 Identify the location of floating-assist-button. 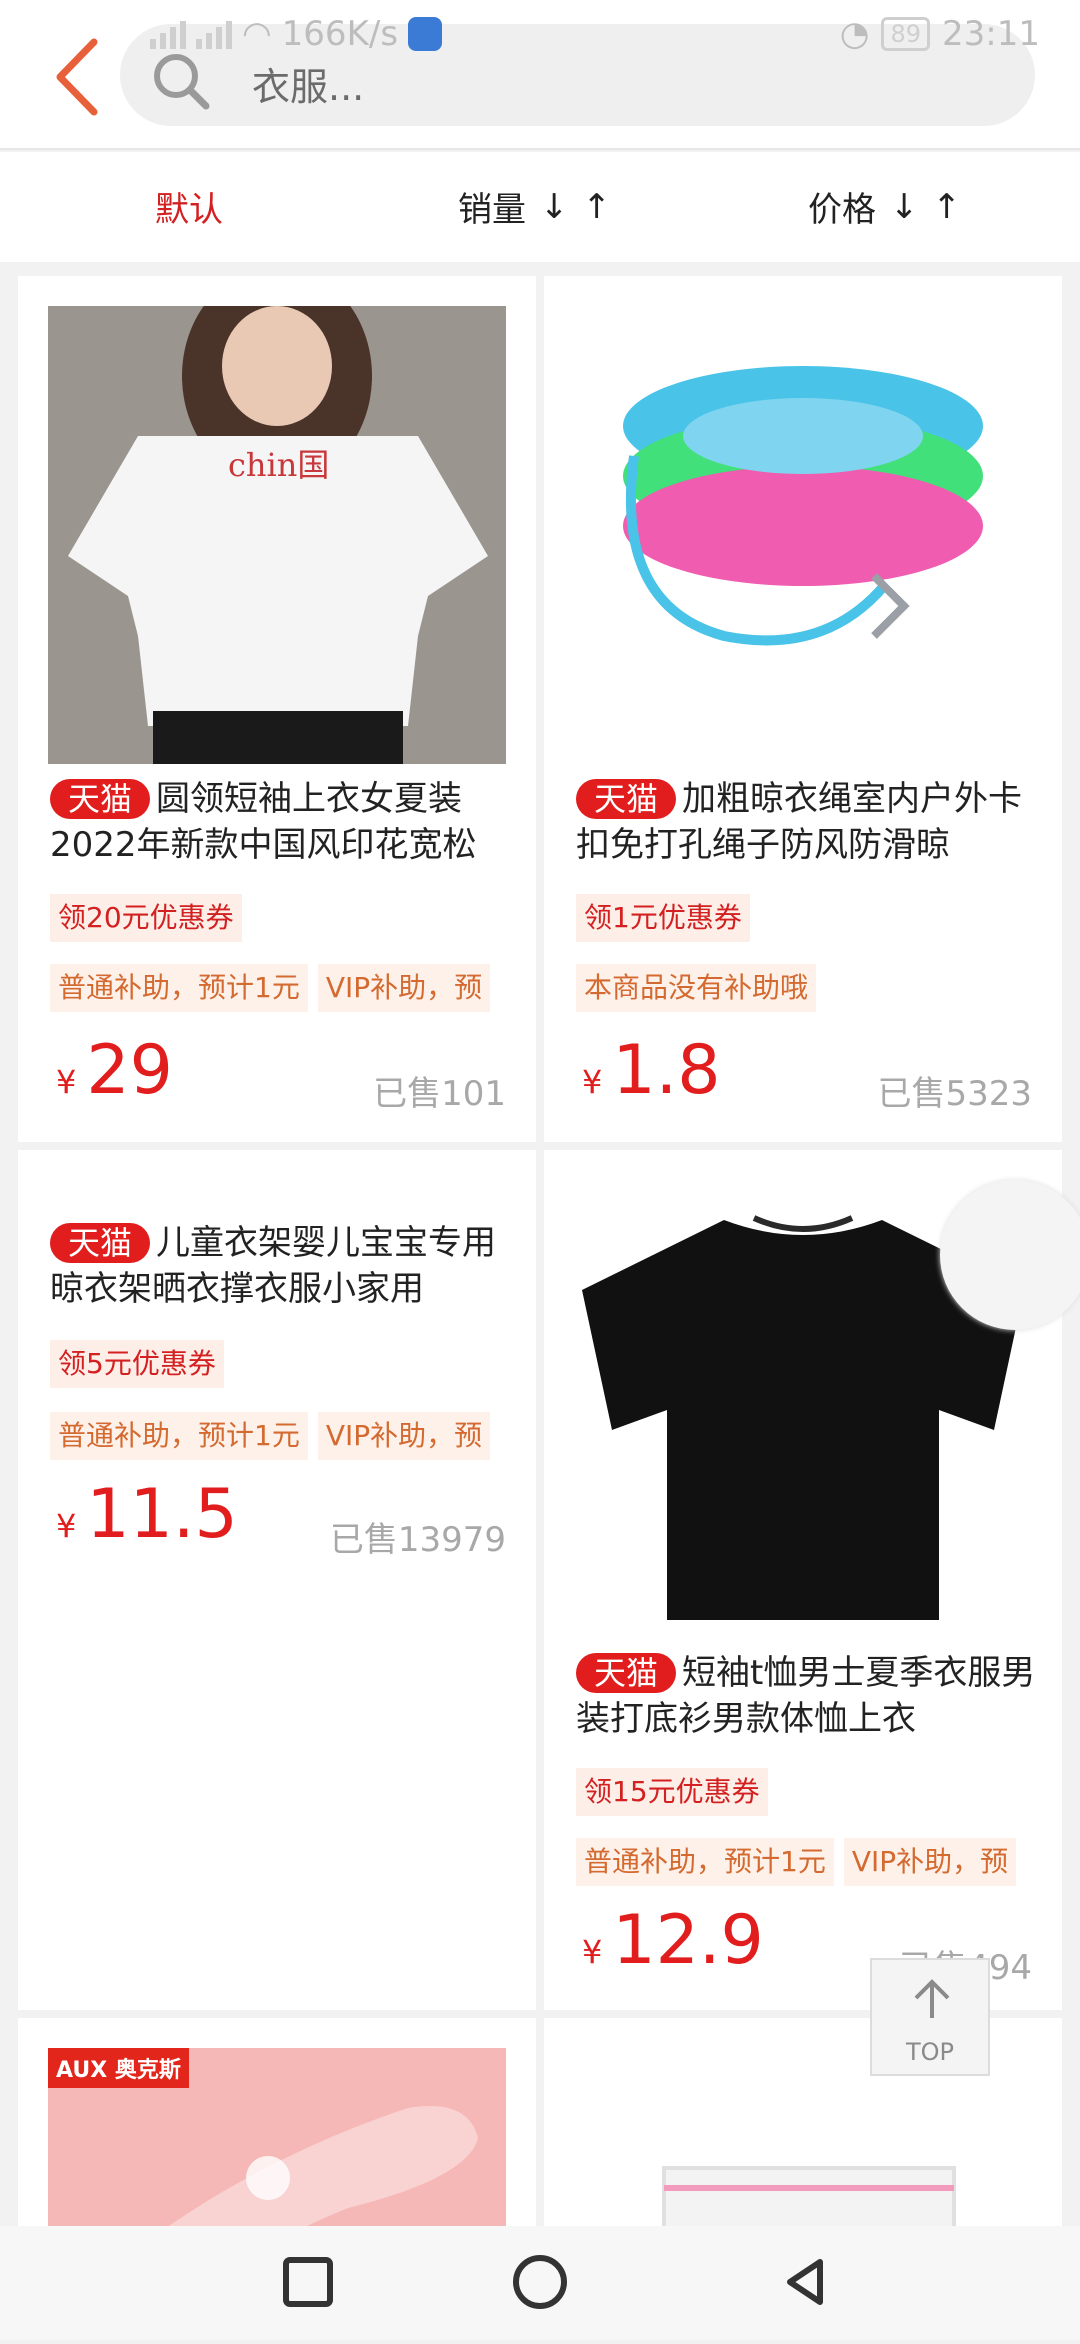
(1010, 1255).